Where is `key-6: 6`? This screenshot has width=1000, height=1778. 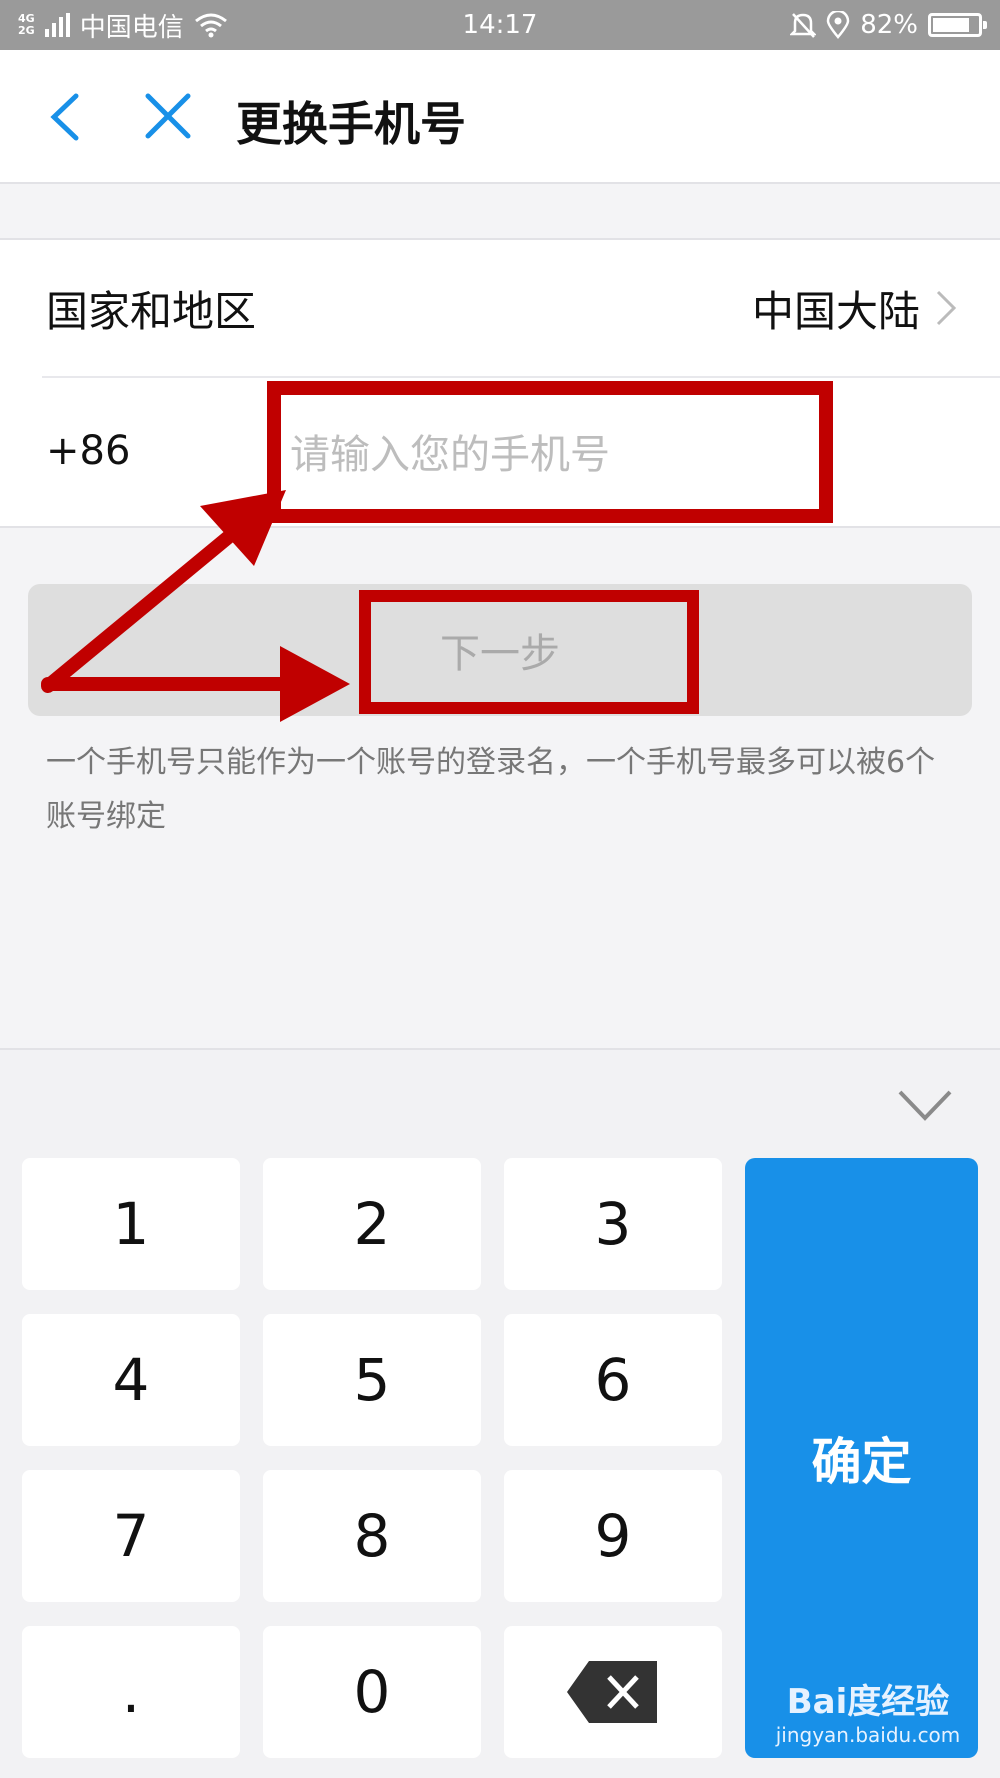
key-6: 6 is located at coordinates (613, 1380).